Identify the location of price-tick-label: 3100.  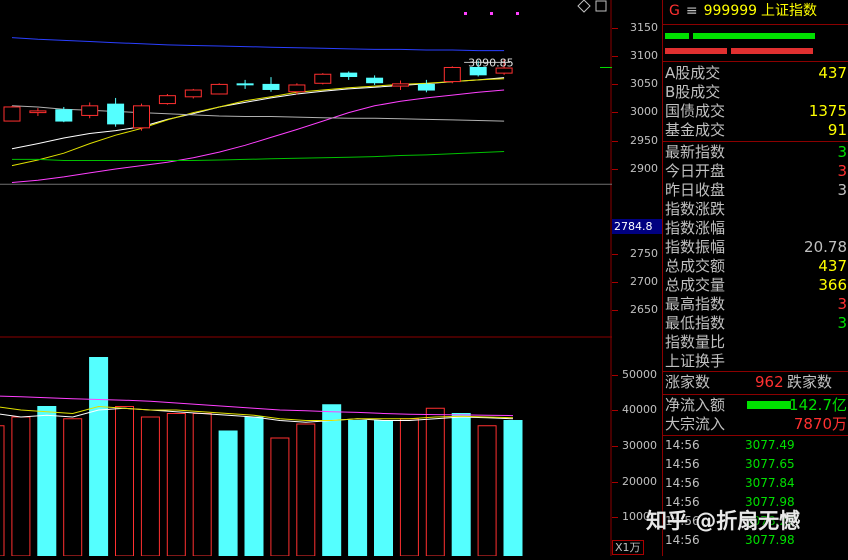
(644, 55).